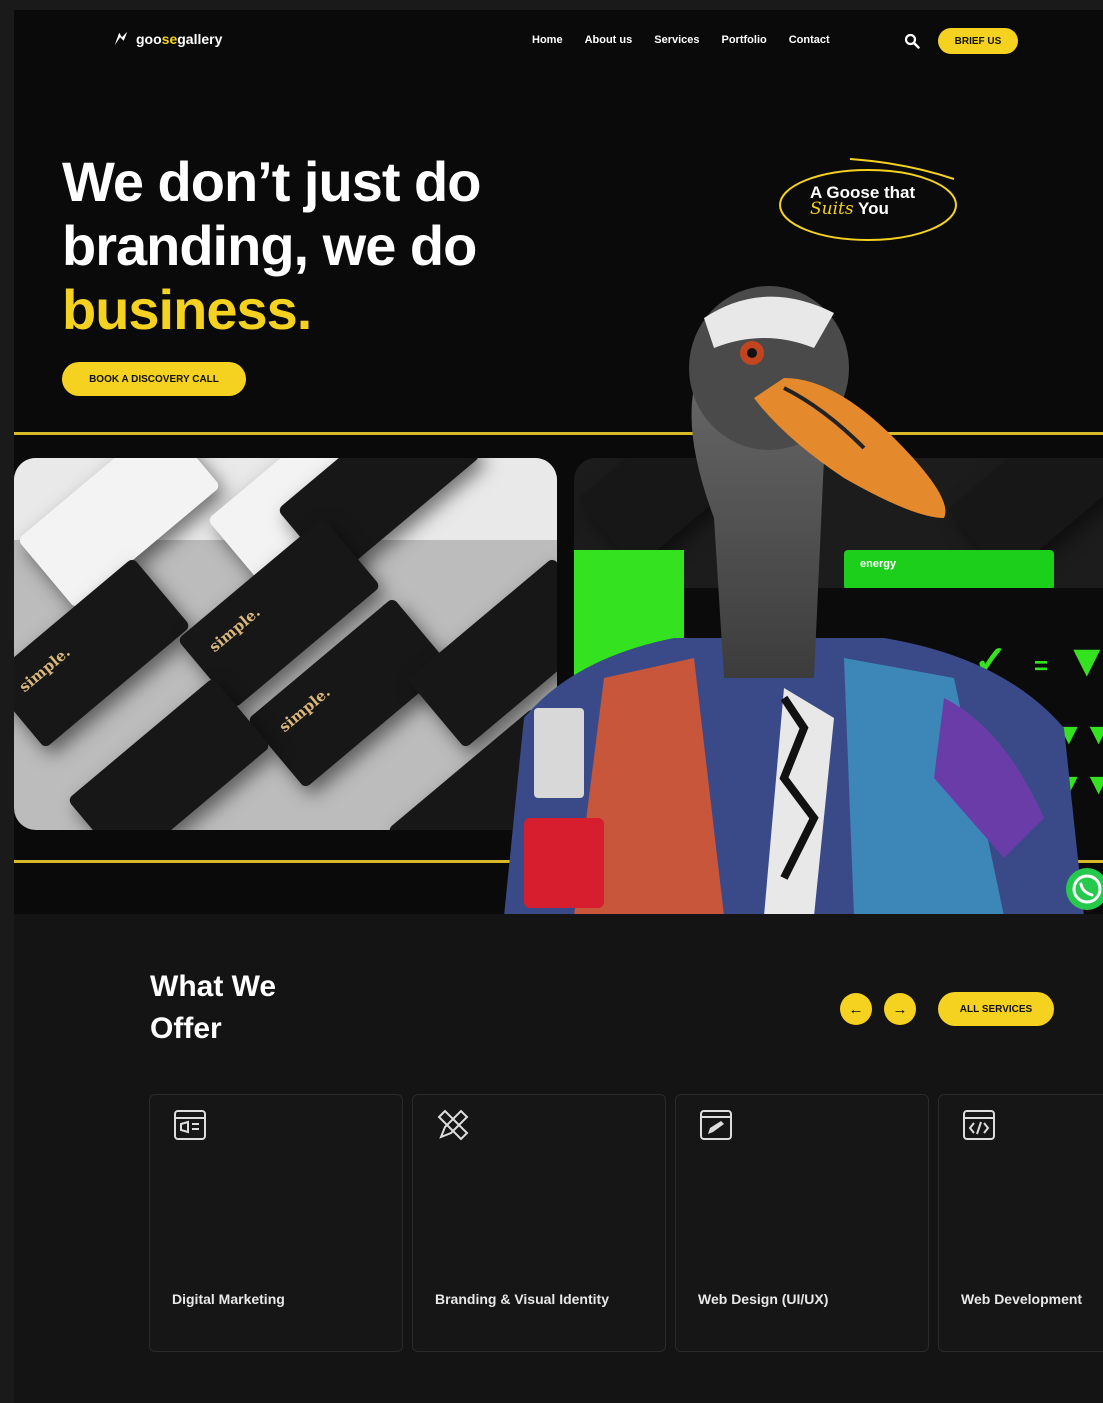 This screenshot has width=1103, height=1403. I want to click on all-services-button: ALL SERVICES, so click(996, 1009).